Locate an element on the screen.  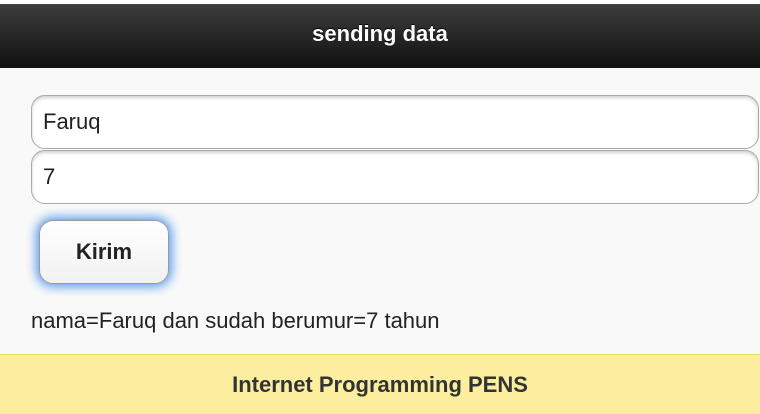
footer-title: Internet Programming PENS is located at coordinates (380, 384).